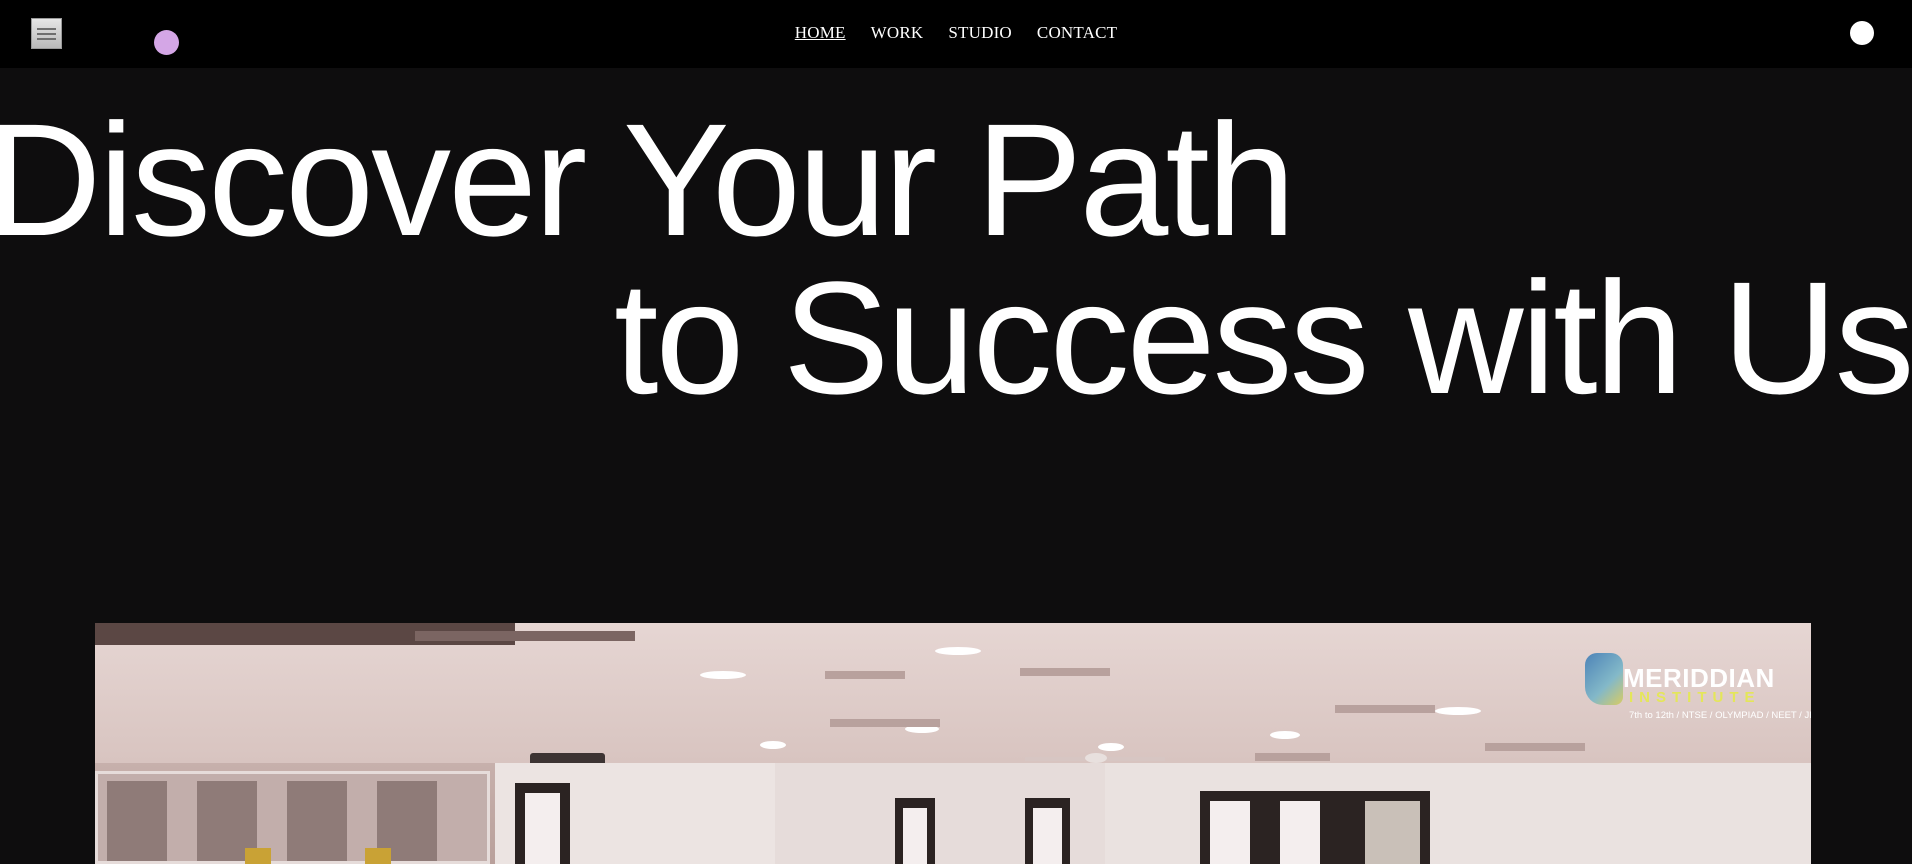  I want to click on hero-headline-line-1: Discover Your Path, so click(648, 179).